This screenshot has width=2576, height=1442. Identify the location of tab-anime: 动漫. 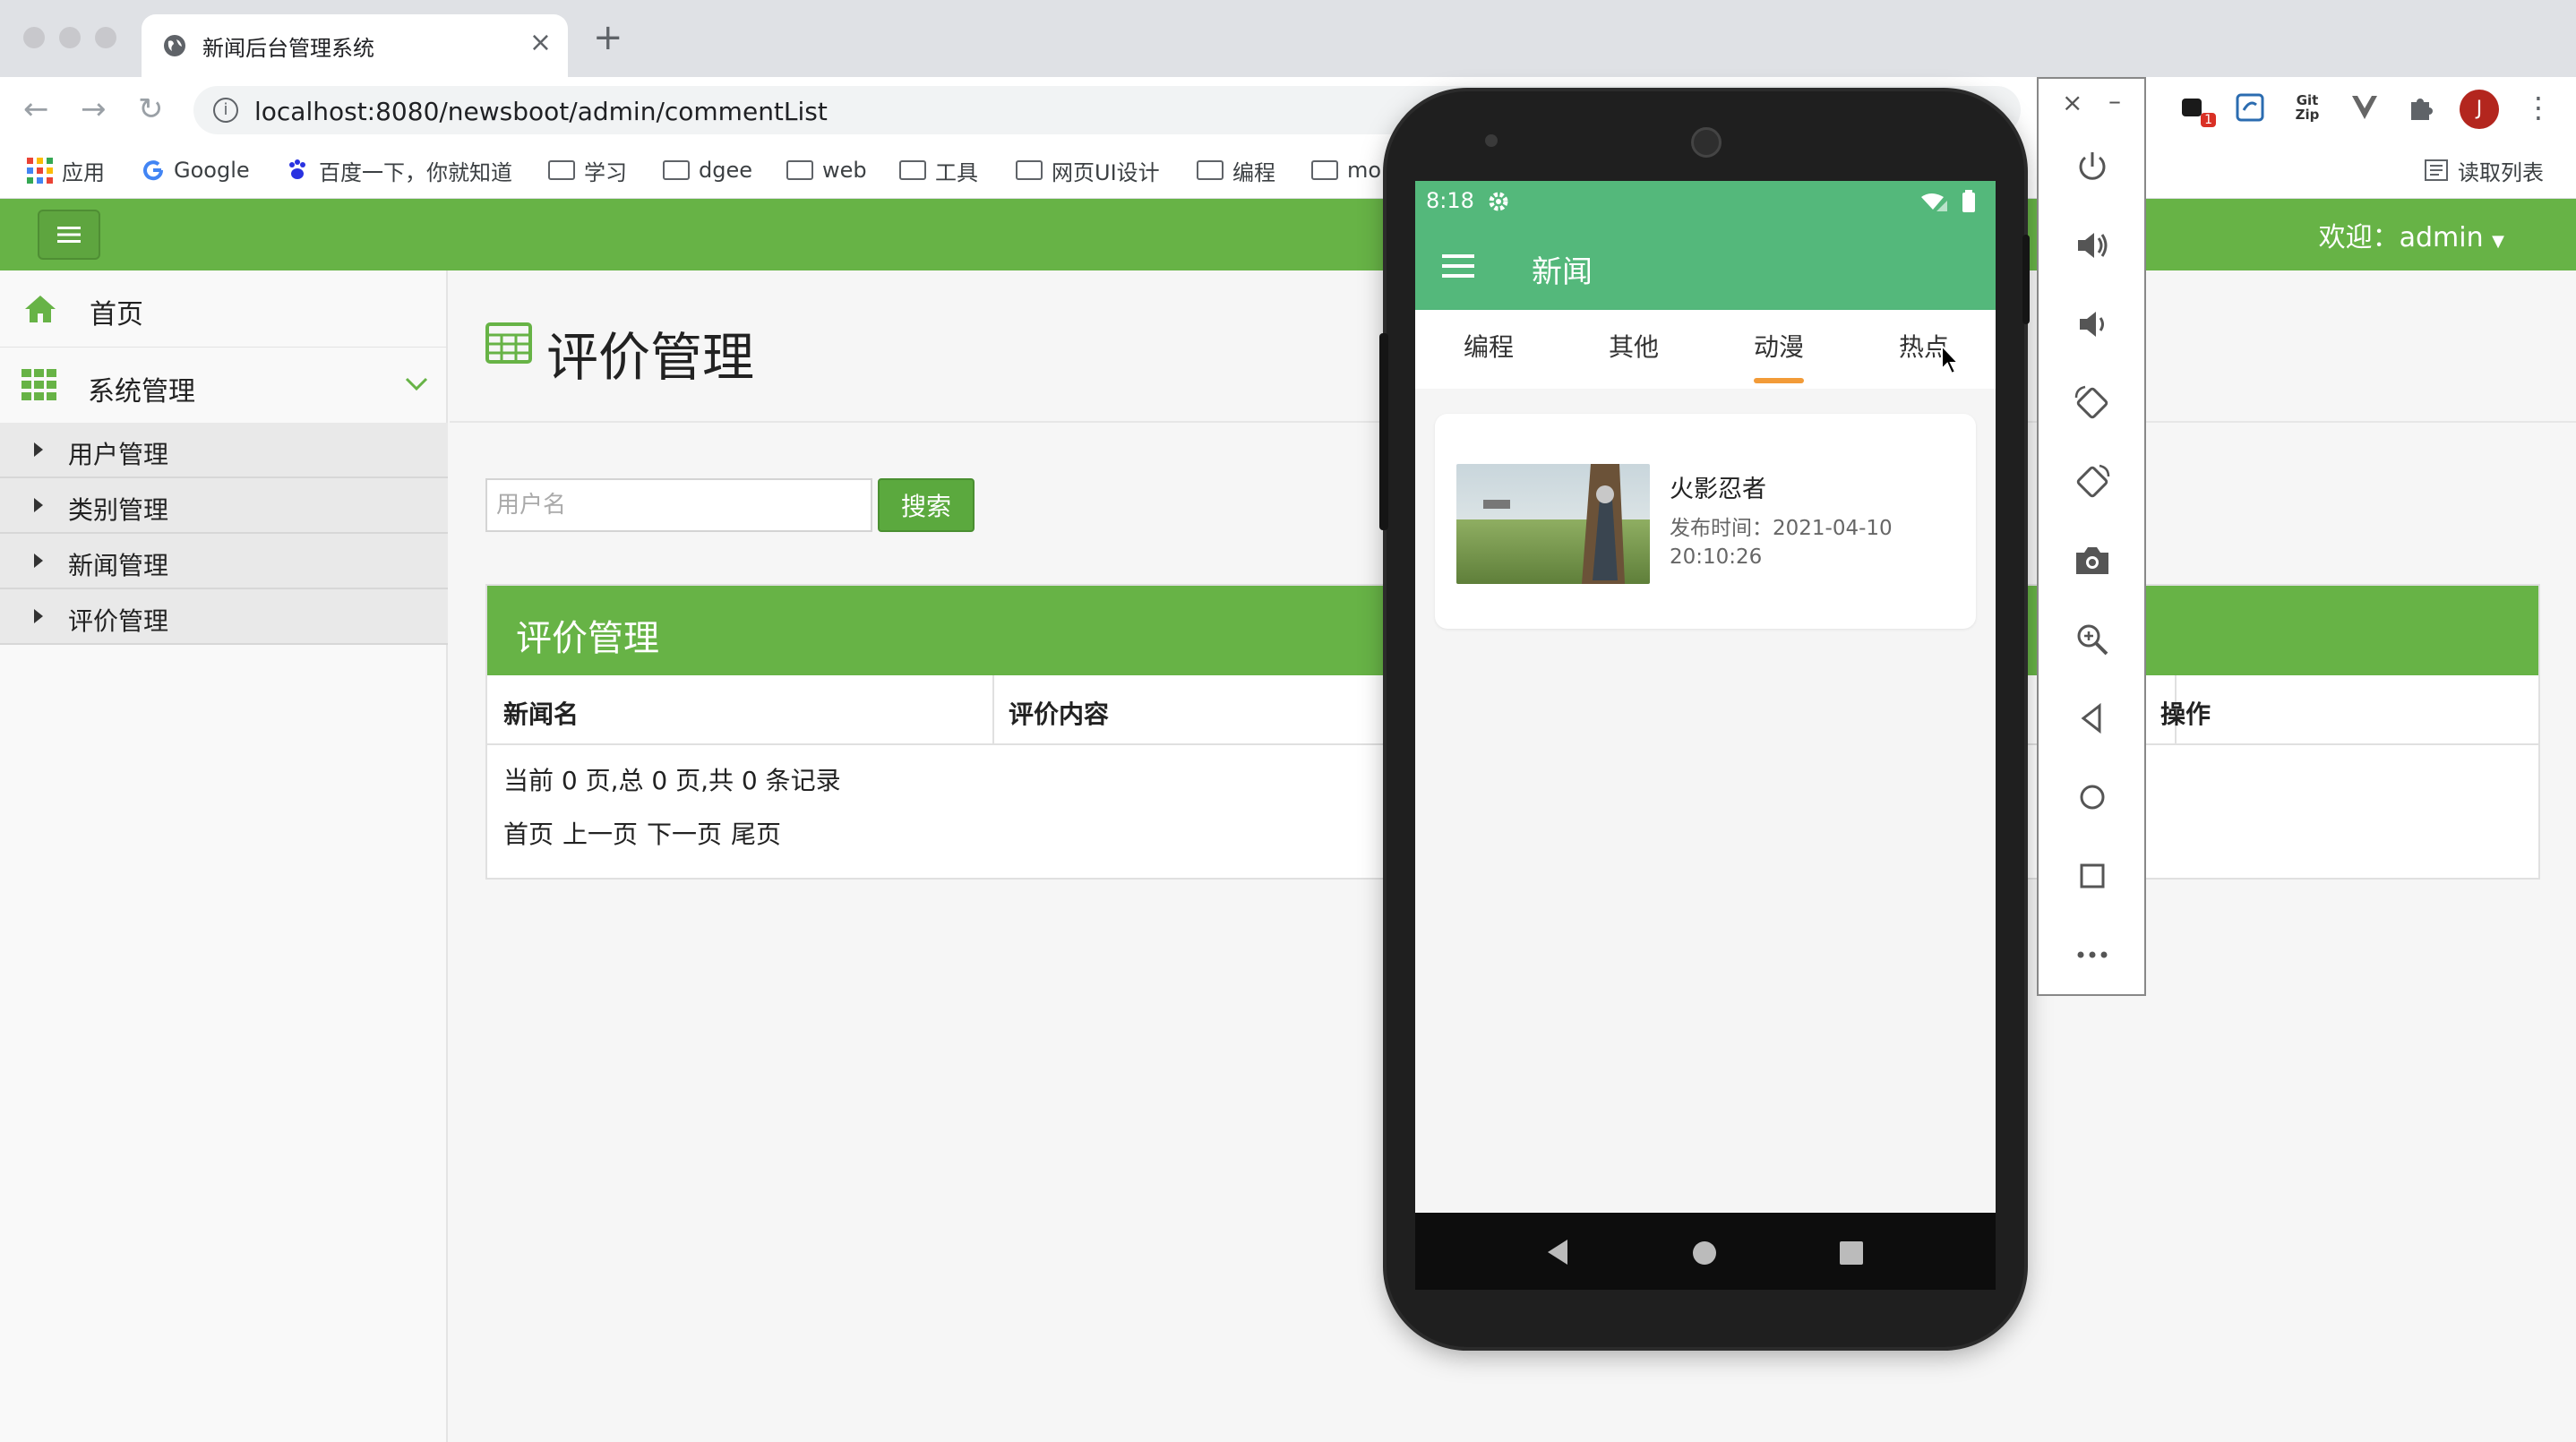
(1779, 346).